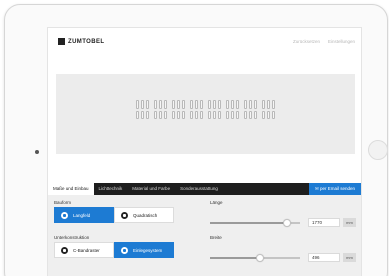 The image size is (389, 276). Describe the element at coordinates (349, 257) in the screenshot. I see `breite-unit: mm` at that location.